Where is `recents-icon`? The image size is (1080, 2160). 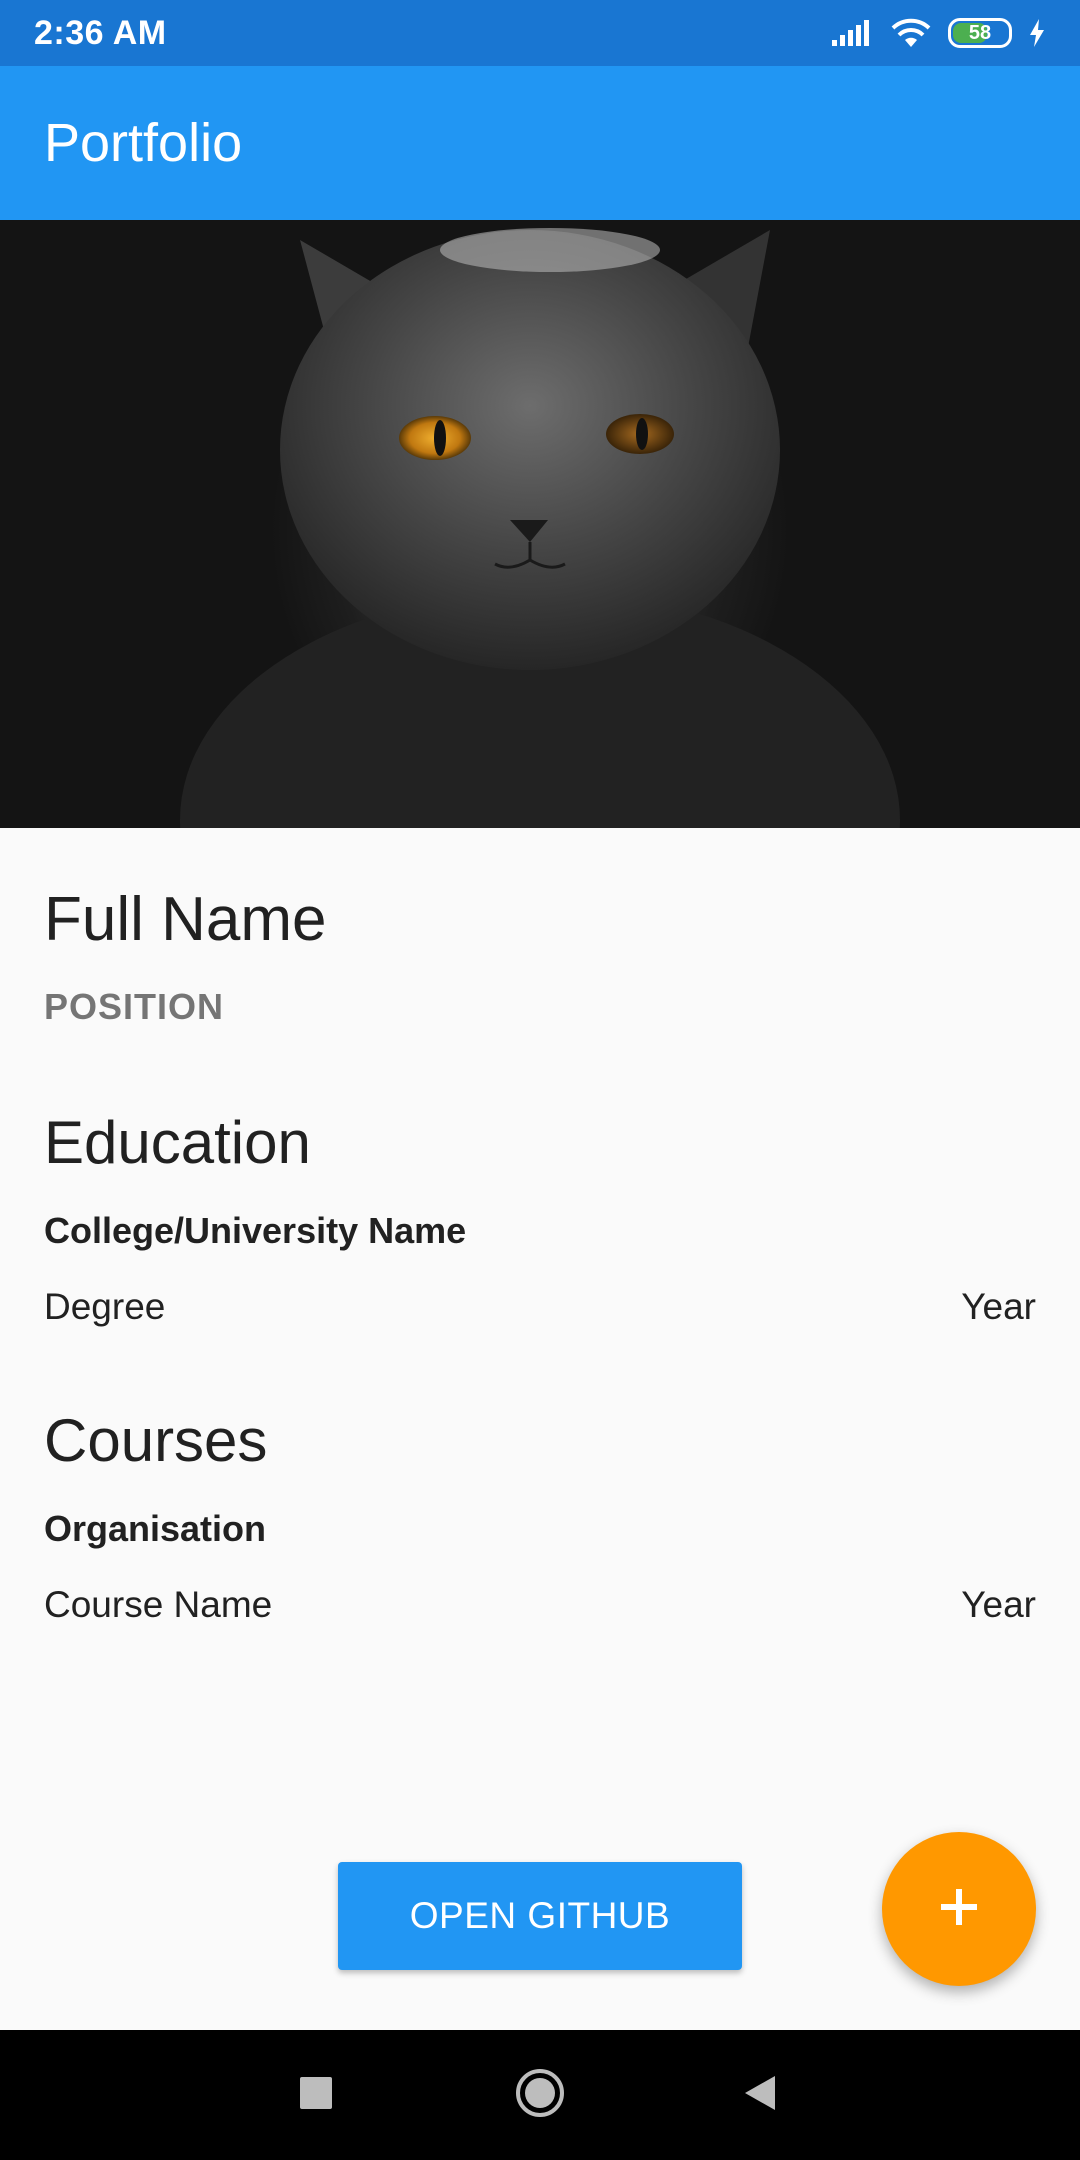
recents-icon is located at coordinates (316, 2095).